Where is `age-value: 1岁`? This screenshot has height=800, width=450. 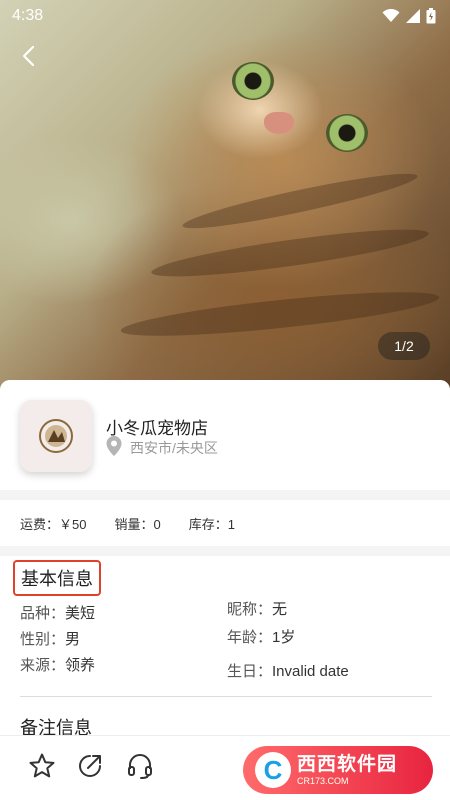
age-value: 1岁 is located at coordinates (284, 637).